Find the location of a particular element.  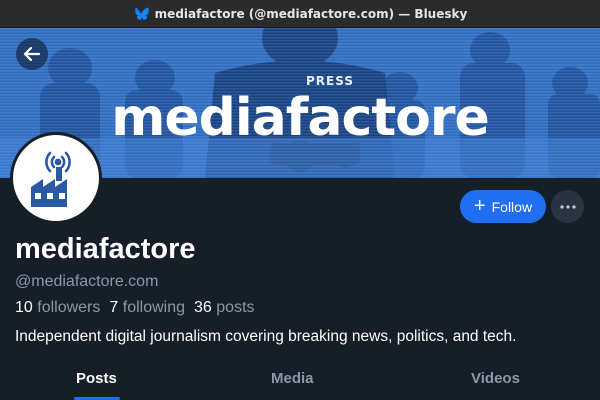

more-options-button is located at coordinates (567, 206).